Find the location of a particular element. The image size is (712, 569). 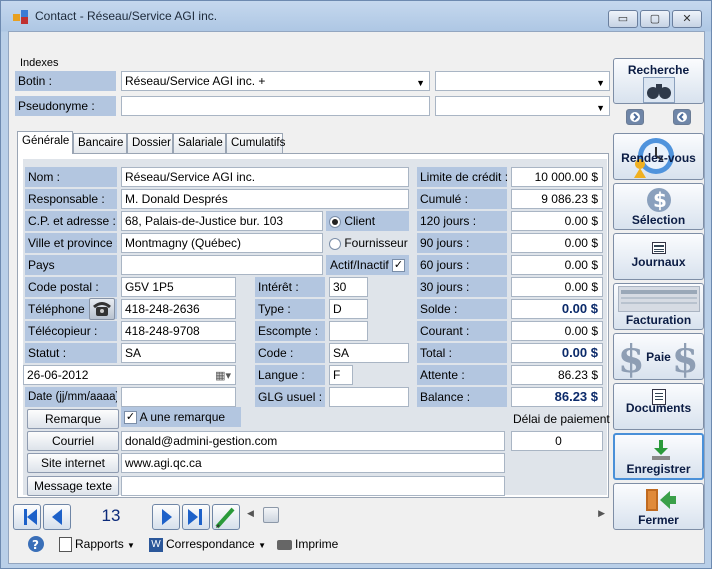

nom-input: Réseau/Service AGI inc. is located at coordinates (265, 177).